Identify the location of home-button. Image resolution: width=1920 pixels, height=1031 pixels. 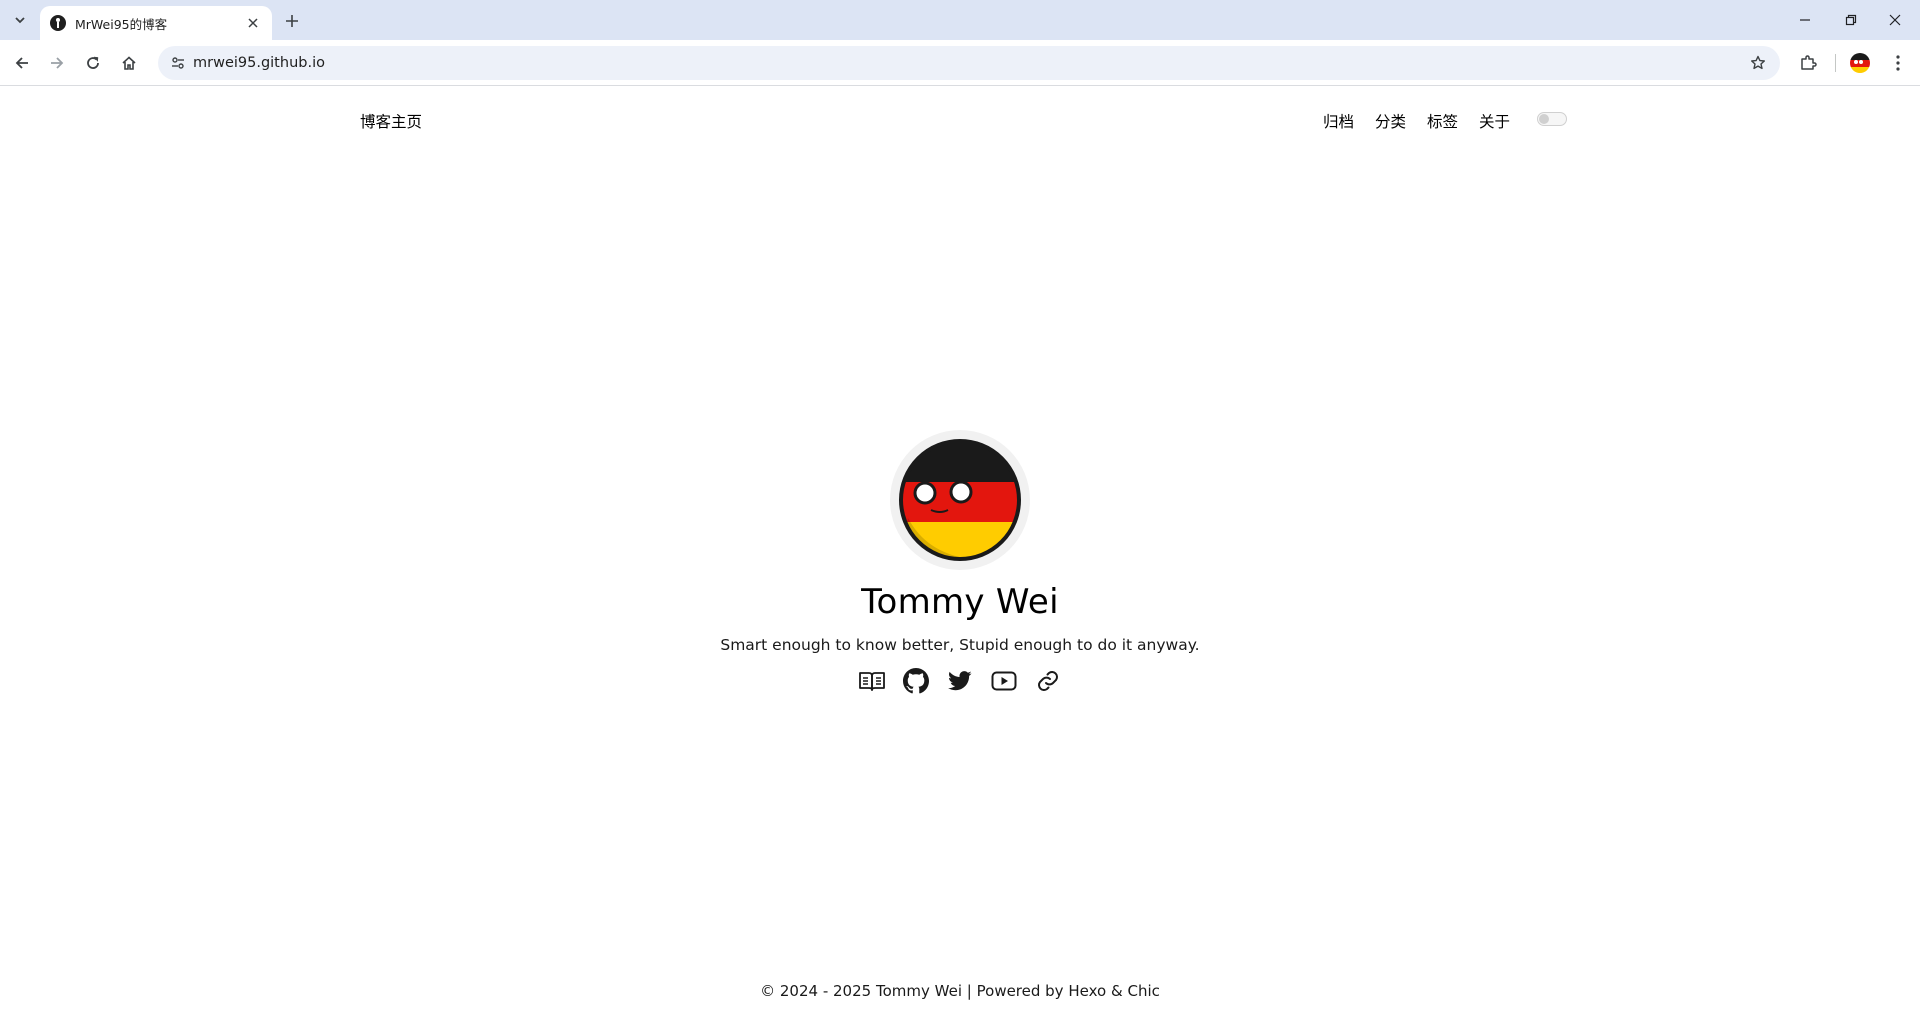
(129, 63).